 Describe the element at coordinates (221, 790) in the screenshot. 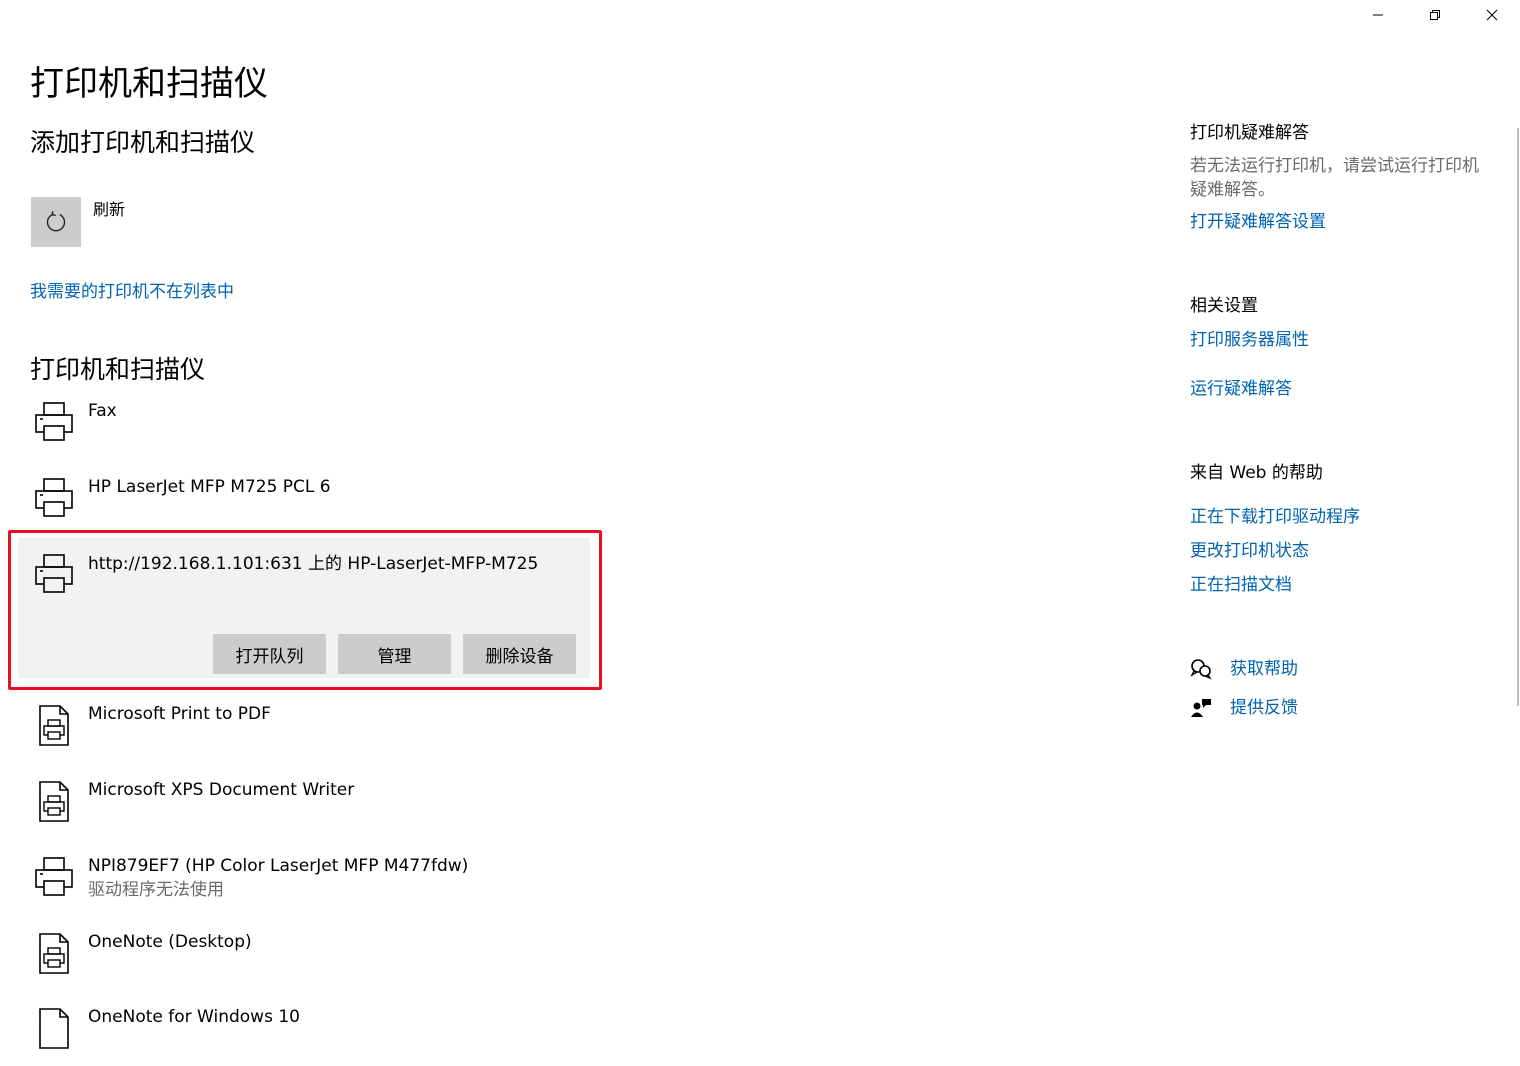

I see `device-name: Microsoft XPS Document Writer` at that location.